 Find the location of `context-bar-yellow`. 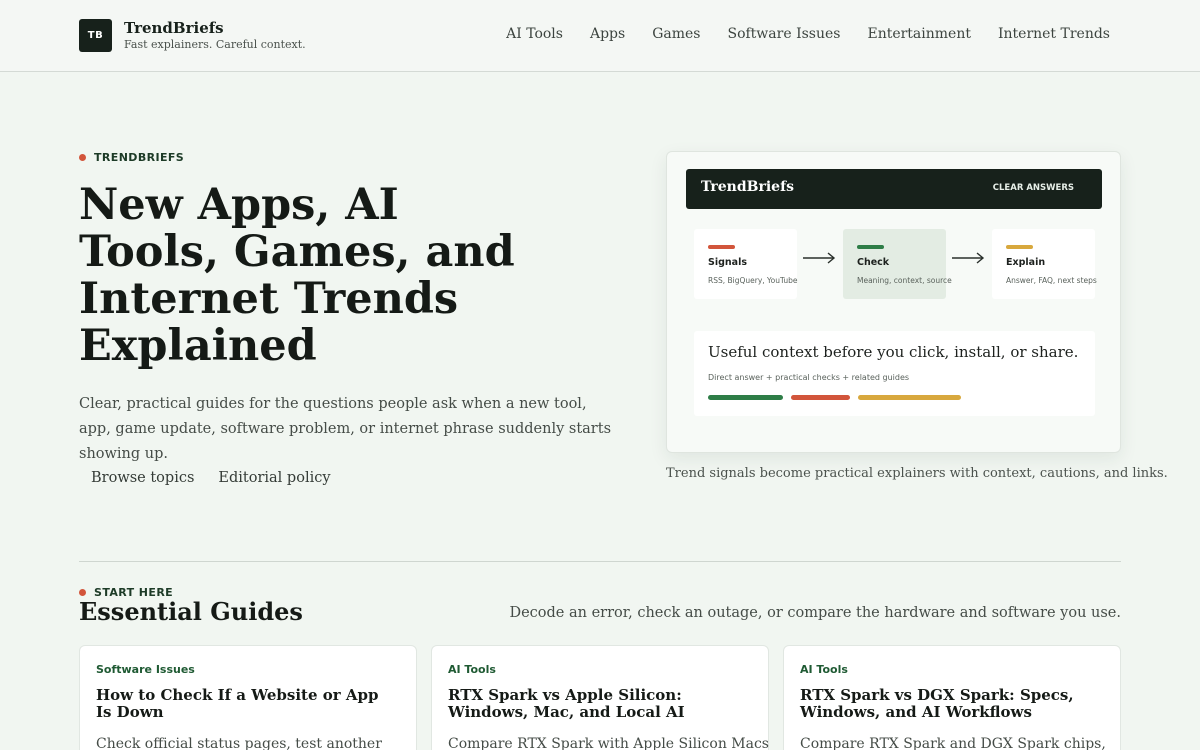

context-bar-yellow is located at coordinates (909, 397).